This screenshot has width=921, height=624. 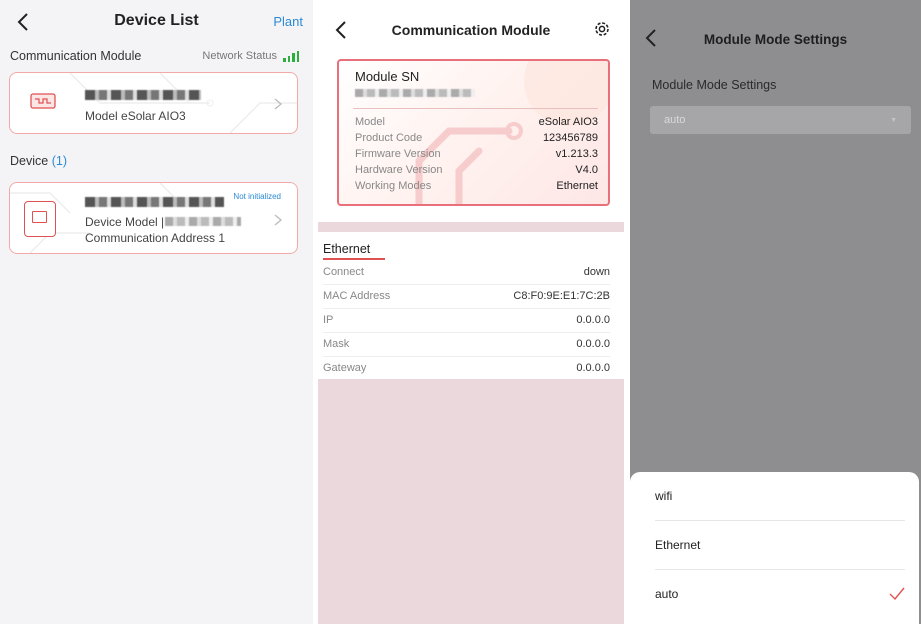 What do you see at coordinates (893, 120) in the screenshot?
I see `dropdown-arrow-icon: ▼` at bounding box center [893, 120].